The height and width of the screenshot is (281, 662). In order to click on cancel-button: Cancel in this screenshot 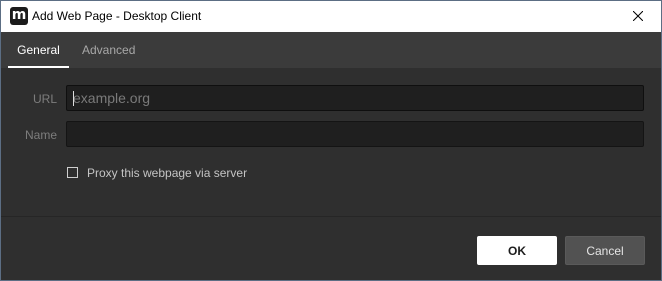, I will do `click(605, 250)`.